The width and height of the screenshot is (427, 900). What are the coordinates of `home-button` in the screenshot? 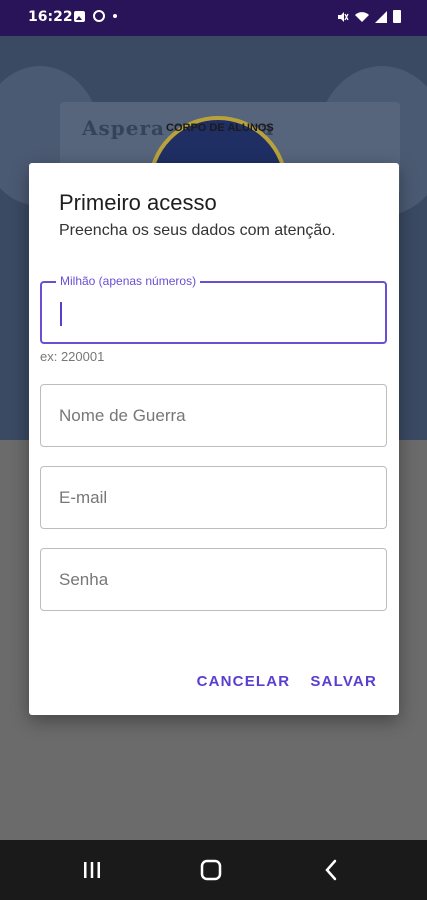 It's located at (211, 870).